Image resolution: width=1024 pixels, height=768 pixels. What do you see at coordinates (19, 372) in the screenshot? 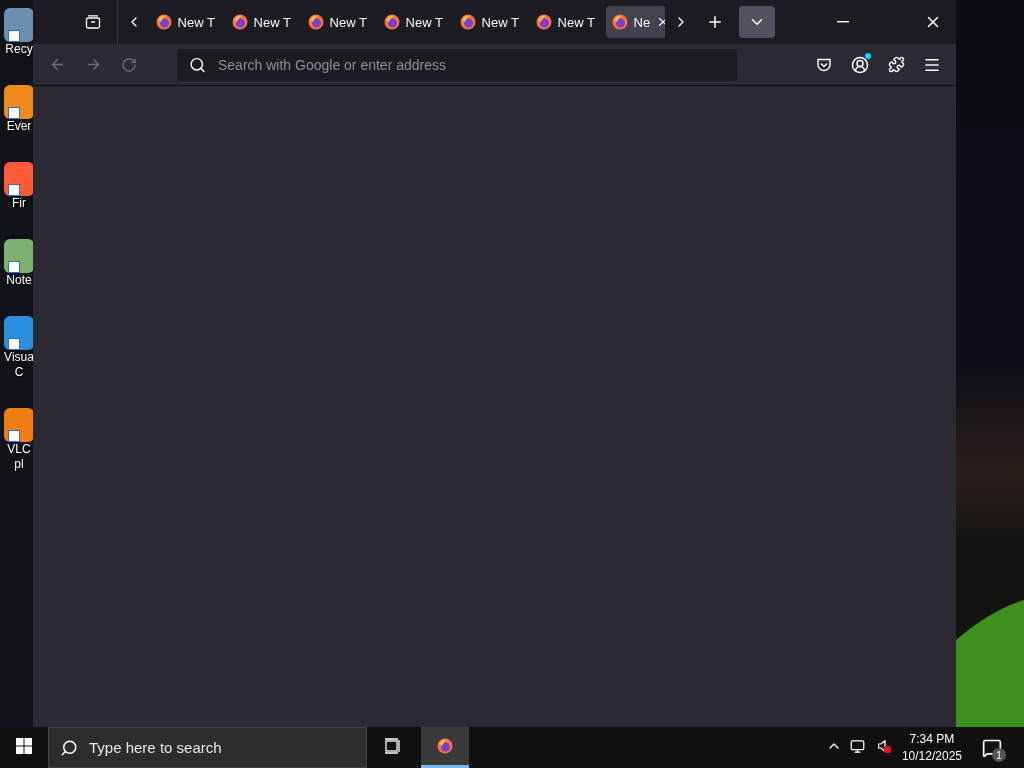
I see `shortcut-label: C` at bounding box center [19, 372].